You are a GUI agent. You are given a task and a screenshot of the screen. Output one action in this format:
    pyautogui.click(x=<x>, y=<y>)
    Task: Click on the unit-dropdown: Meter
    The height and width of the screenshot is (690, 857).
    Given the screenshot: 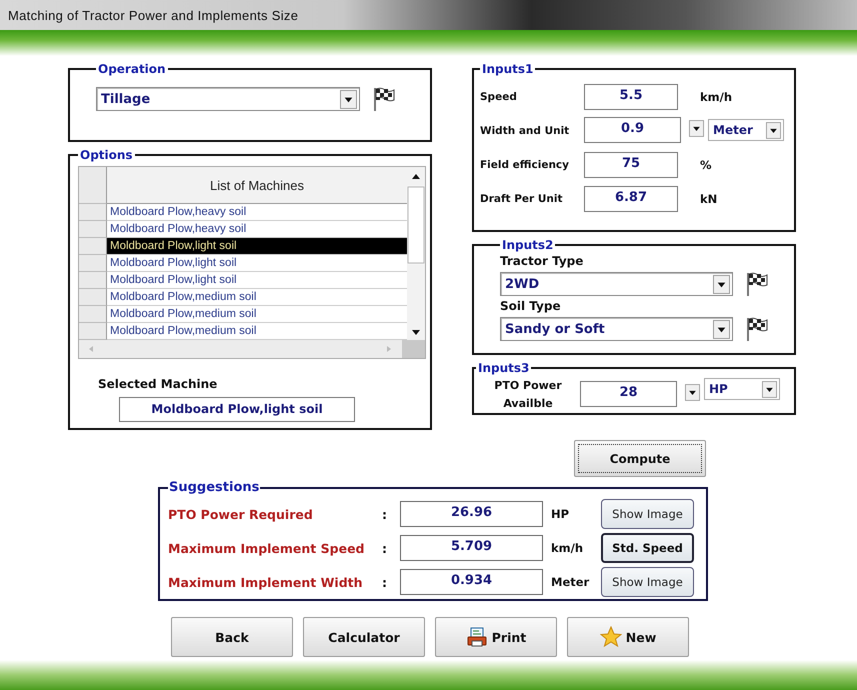 What is the action you would take?
    pyautogui.click(x=746, y=130)
    